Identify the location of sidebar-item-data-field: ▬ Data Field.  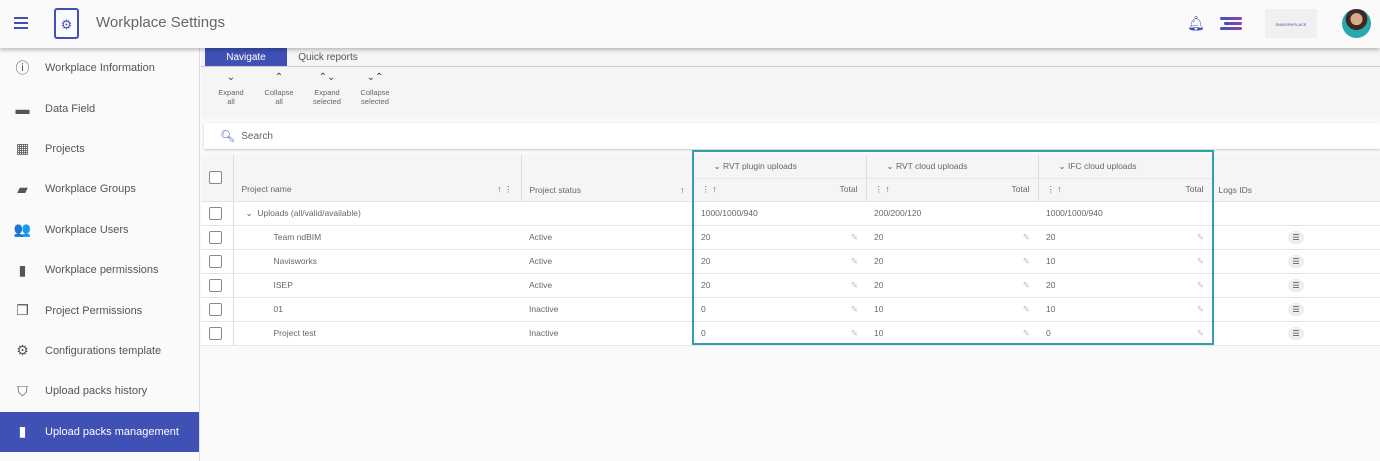
(99, 108).